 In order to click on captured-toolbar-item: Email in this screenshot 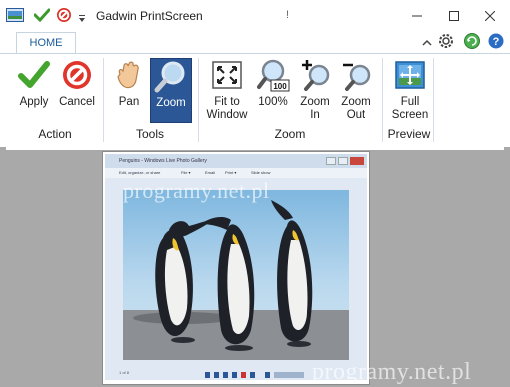, I will do `click(210, 172)`.